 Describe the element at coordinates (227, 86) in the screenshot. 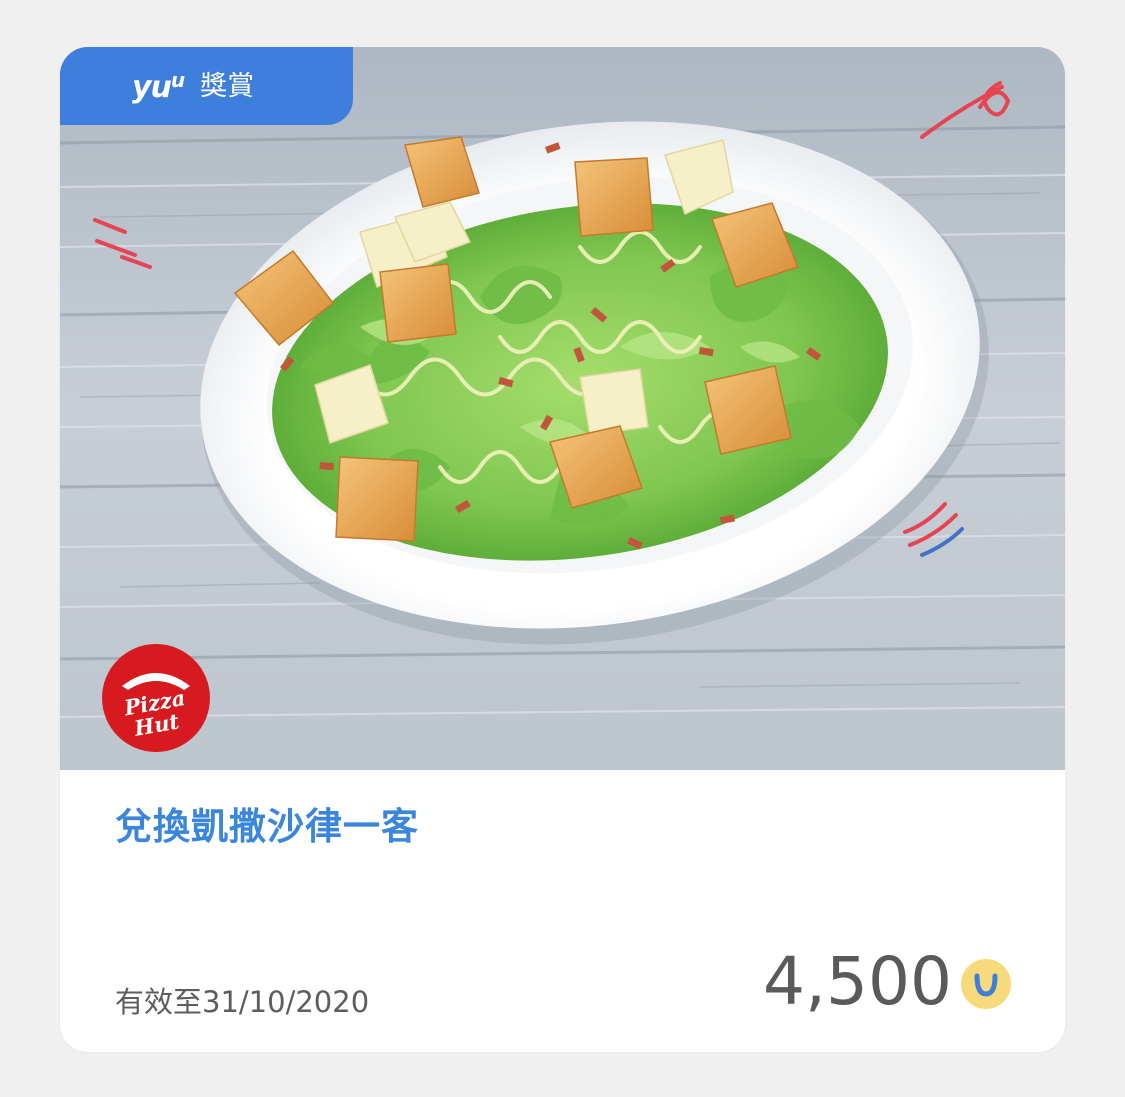

I see `badge-label: 獎賞` at that location.